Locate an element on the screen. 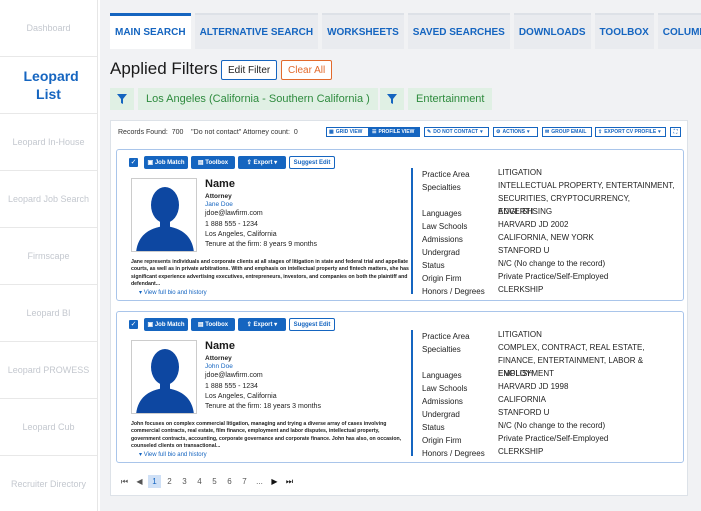 The width and height of the screenshot is (701, 511). sidebar-item-firmscape: Firmscape is located at coordinates (48, 256).